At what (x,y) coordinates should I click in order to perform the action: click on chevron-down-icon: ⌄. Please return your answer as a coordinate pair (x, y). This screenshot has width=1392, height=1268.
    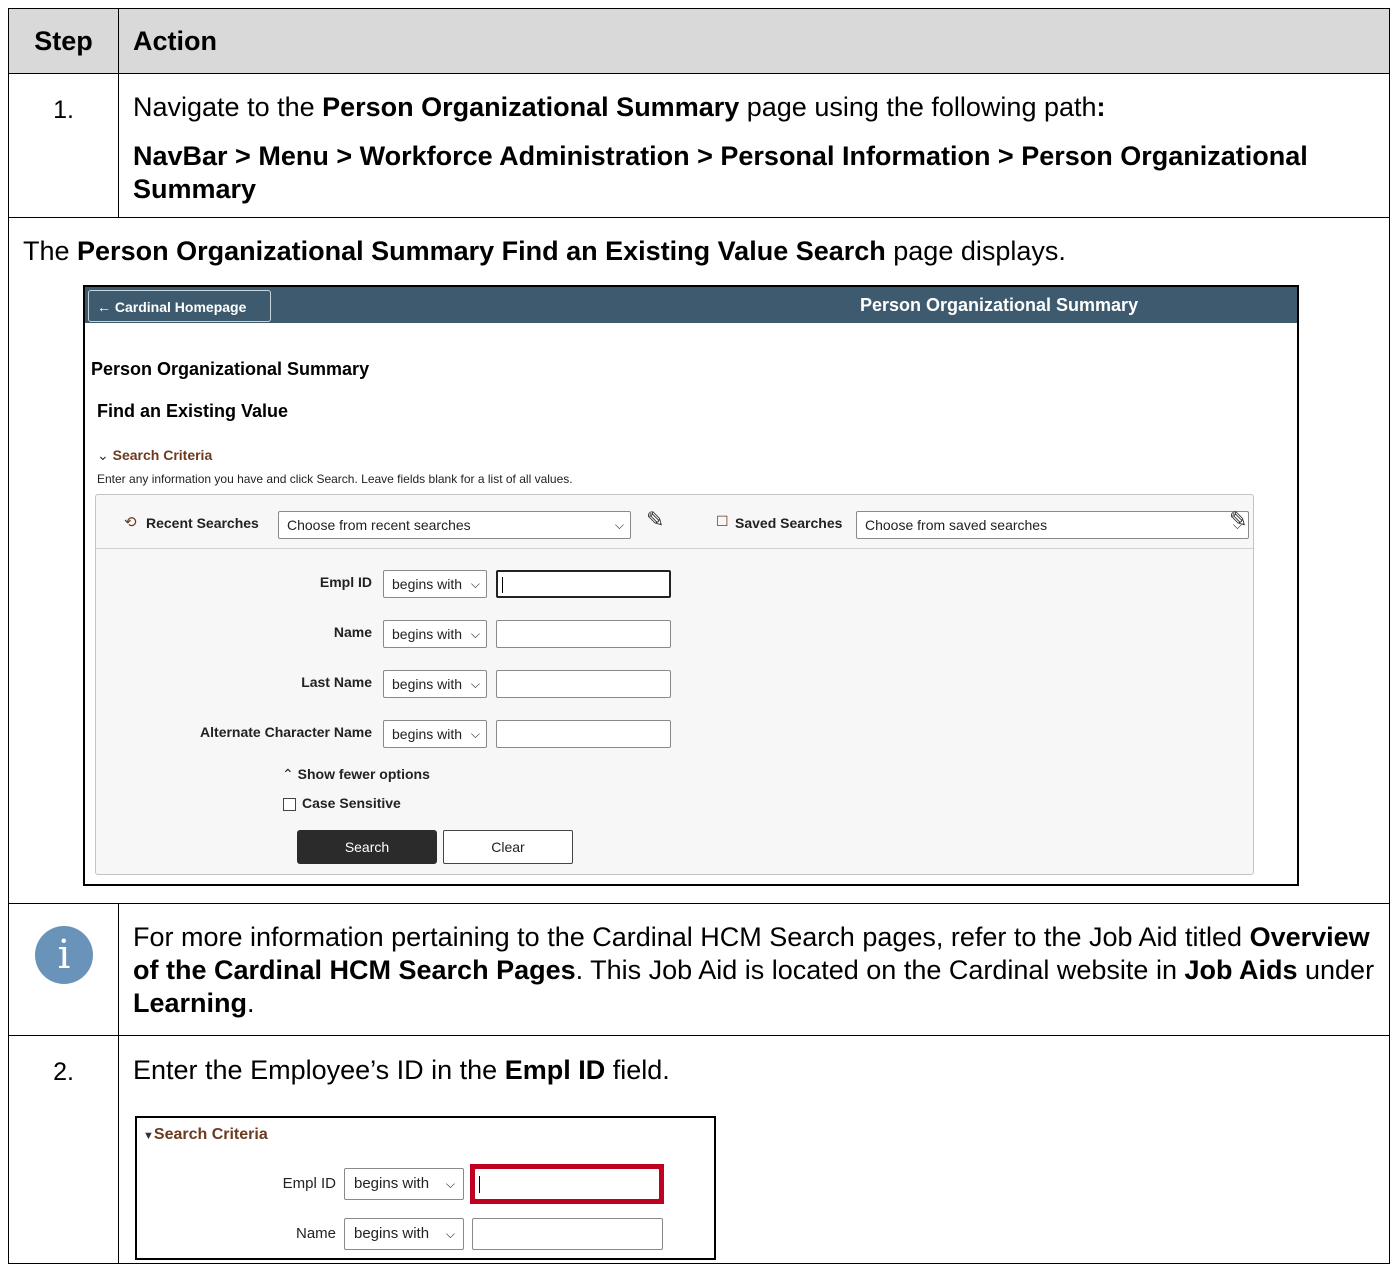
    Looking at the image, I should click on (103, 455).